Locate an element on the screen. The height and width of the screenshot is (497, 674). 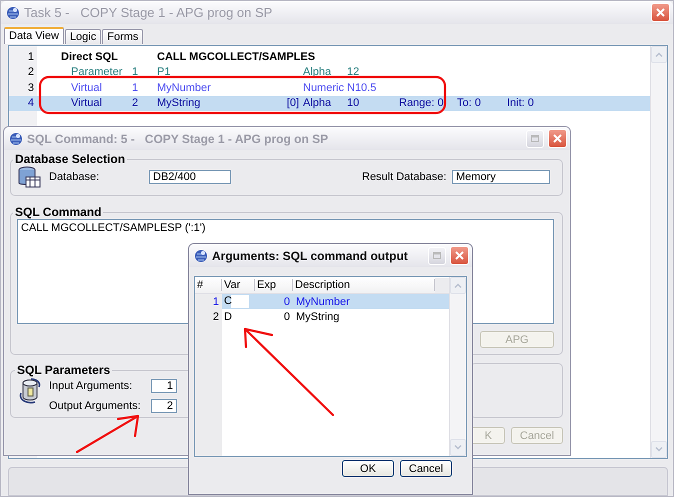
table-row: 2 D 0 MyString is located at coordinates (322, 316).